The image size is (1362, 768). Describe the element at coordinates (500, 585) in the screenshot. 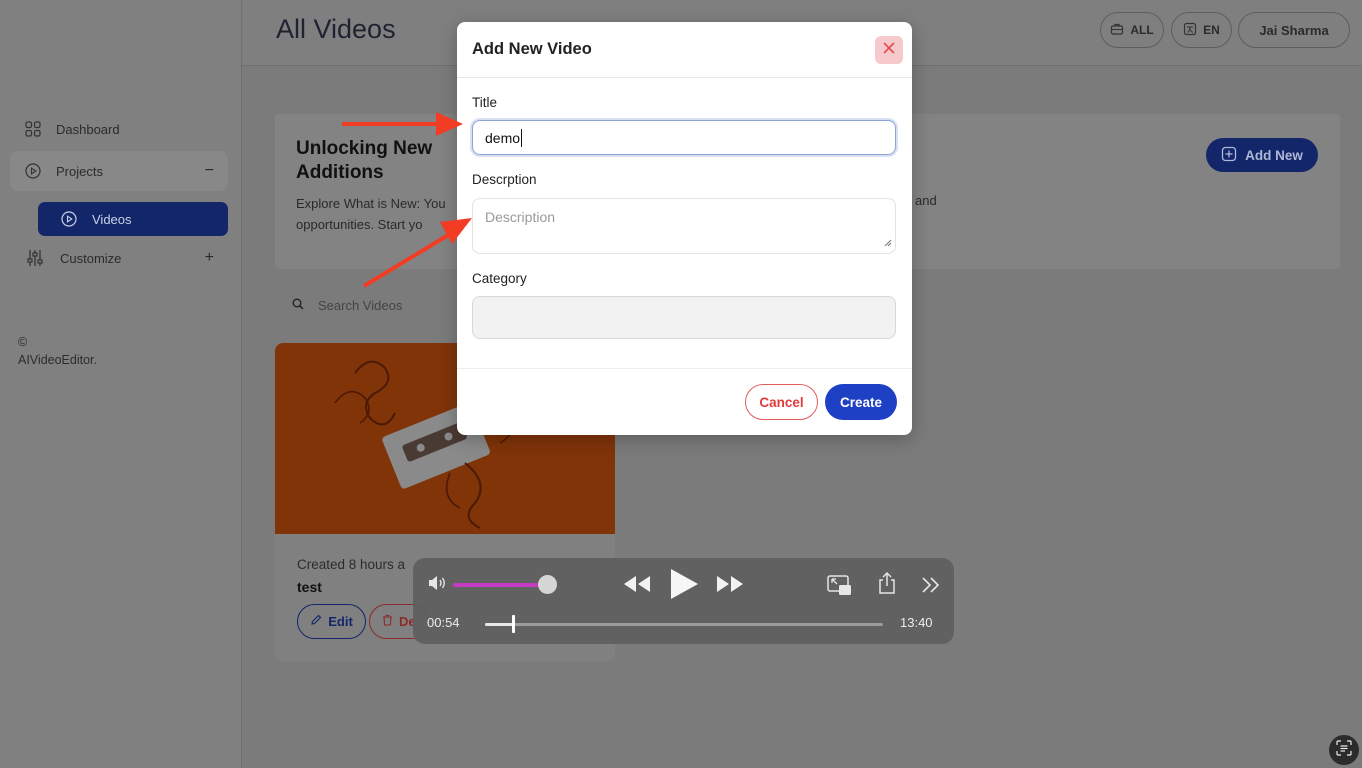

I see `volume-slider` at that location.